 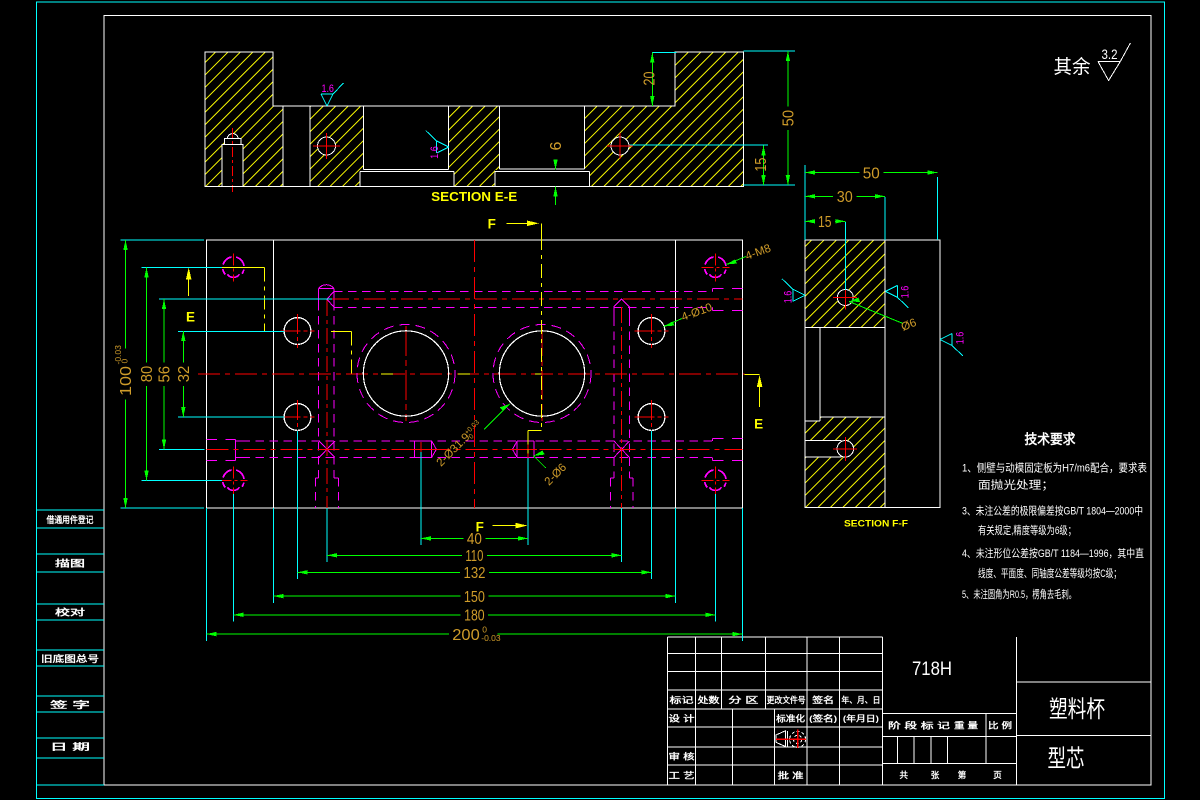 What do you see at coordinates (903, 775) in the screenshot?
I see `svg-text: 共` at bounding box center [903, 775].